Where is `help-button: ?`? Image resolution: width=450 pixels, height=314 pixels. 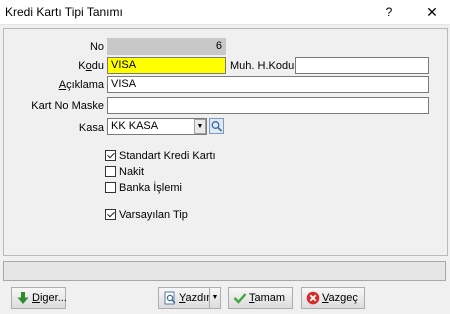 help-button: ? is located at coordinates (389, 12).